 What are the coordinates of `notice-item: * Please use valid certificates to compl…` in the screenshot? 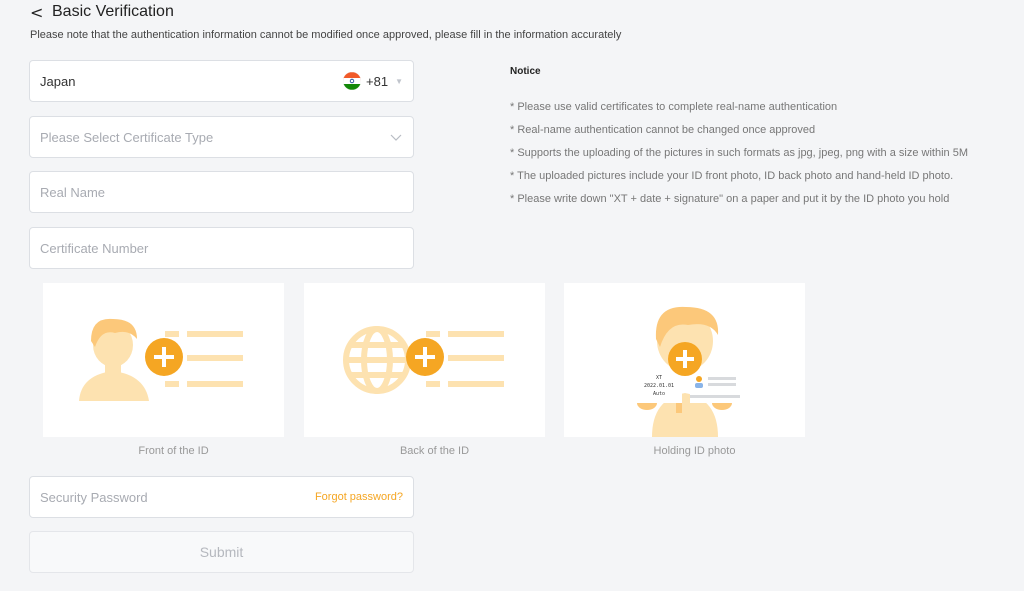 It's located at (674, 107).